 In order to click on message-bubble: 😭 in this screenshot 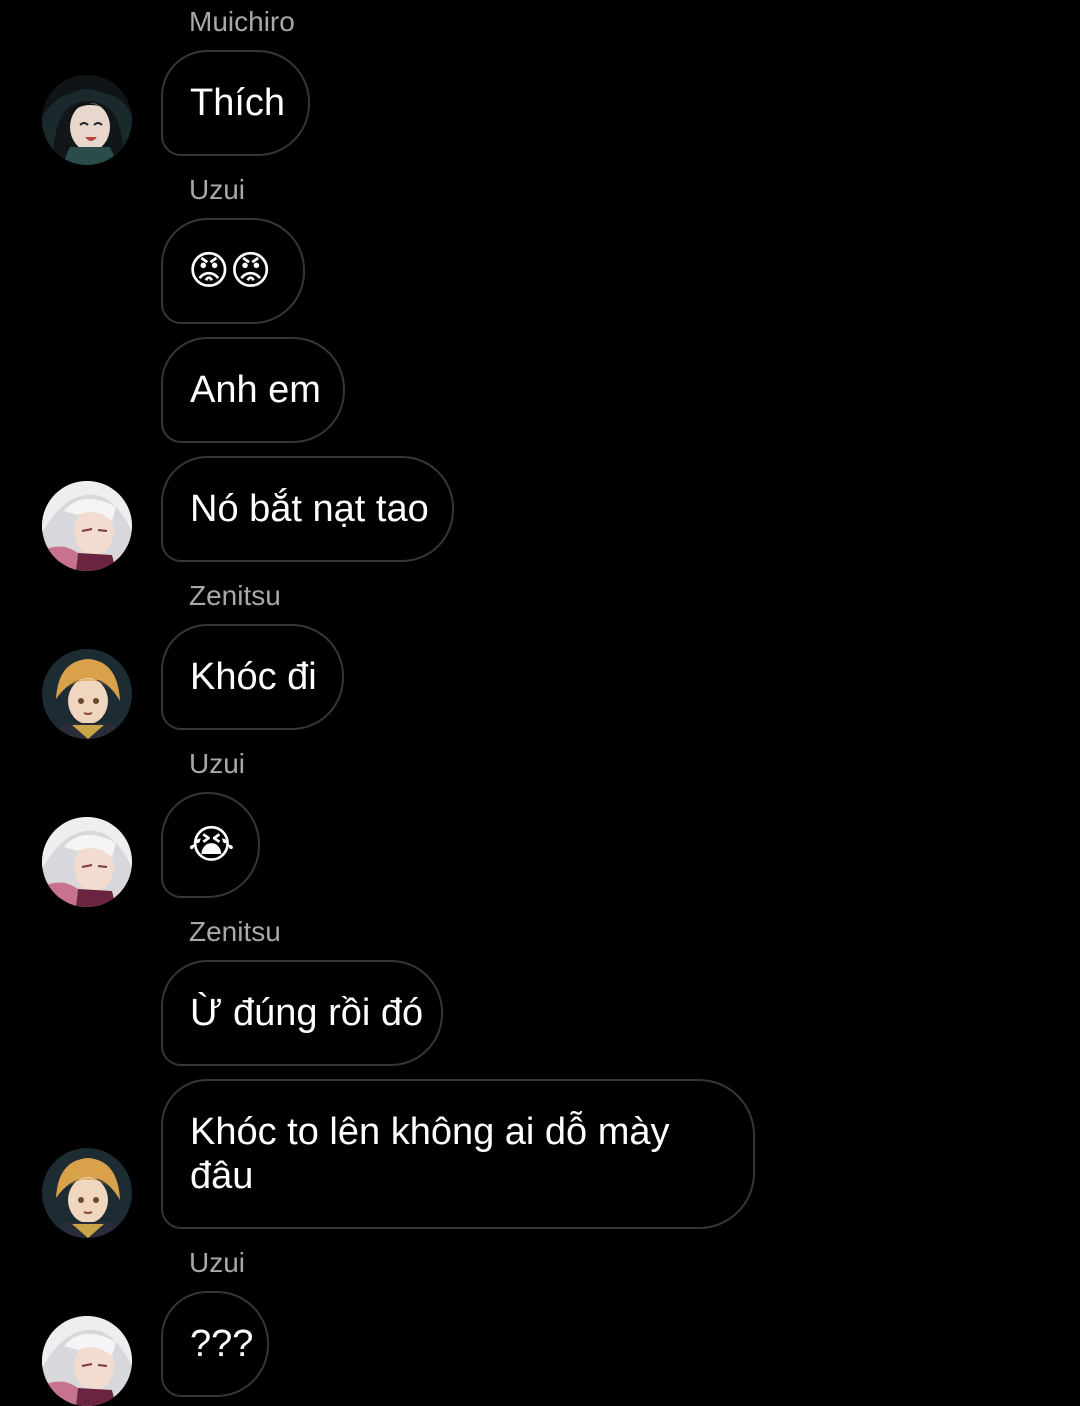, I will do `click(210, 845)`.